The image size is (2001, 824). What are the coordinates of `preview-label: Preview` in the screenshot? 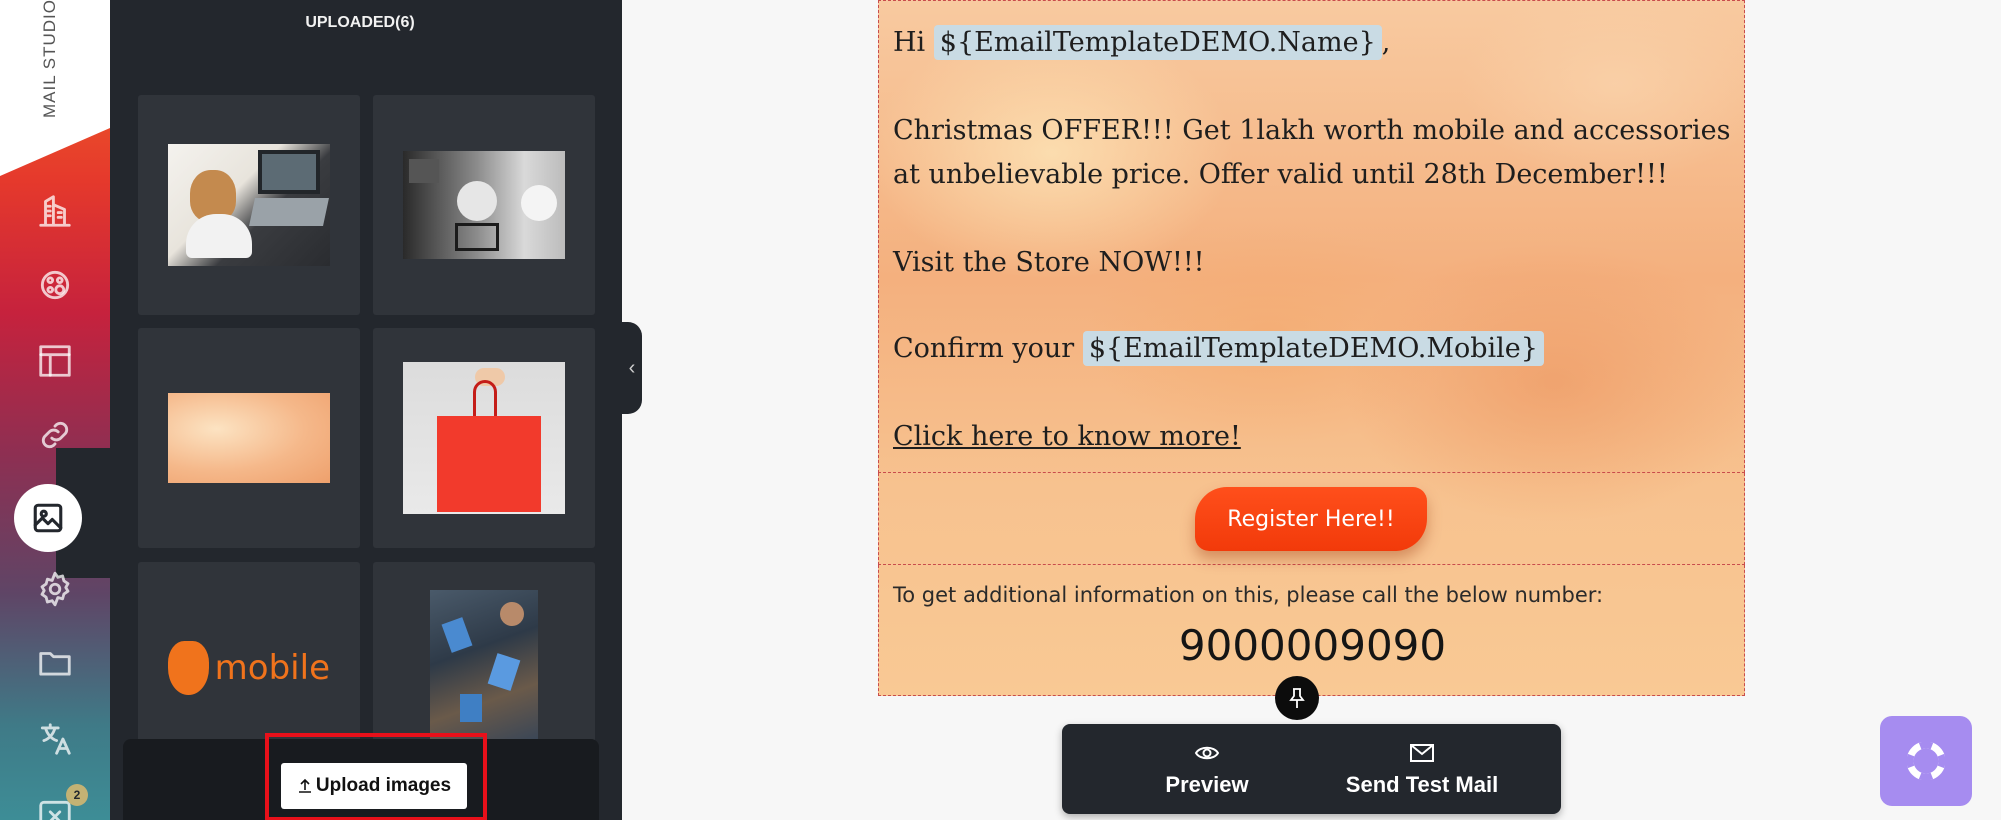 It's located at (1207, 784).